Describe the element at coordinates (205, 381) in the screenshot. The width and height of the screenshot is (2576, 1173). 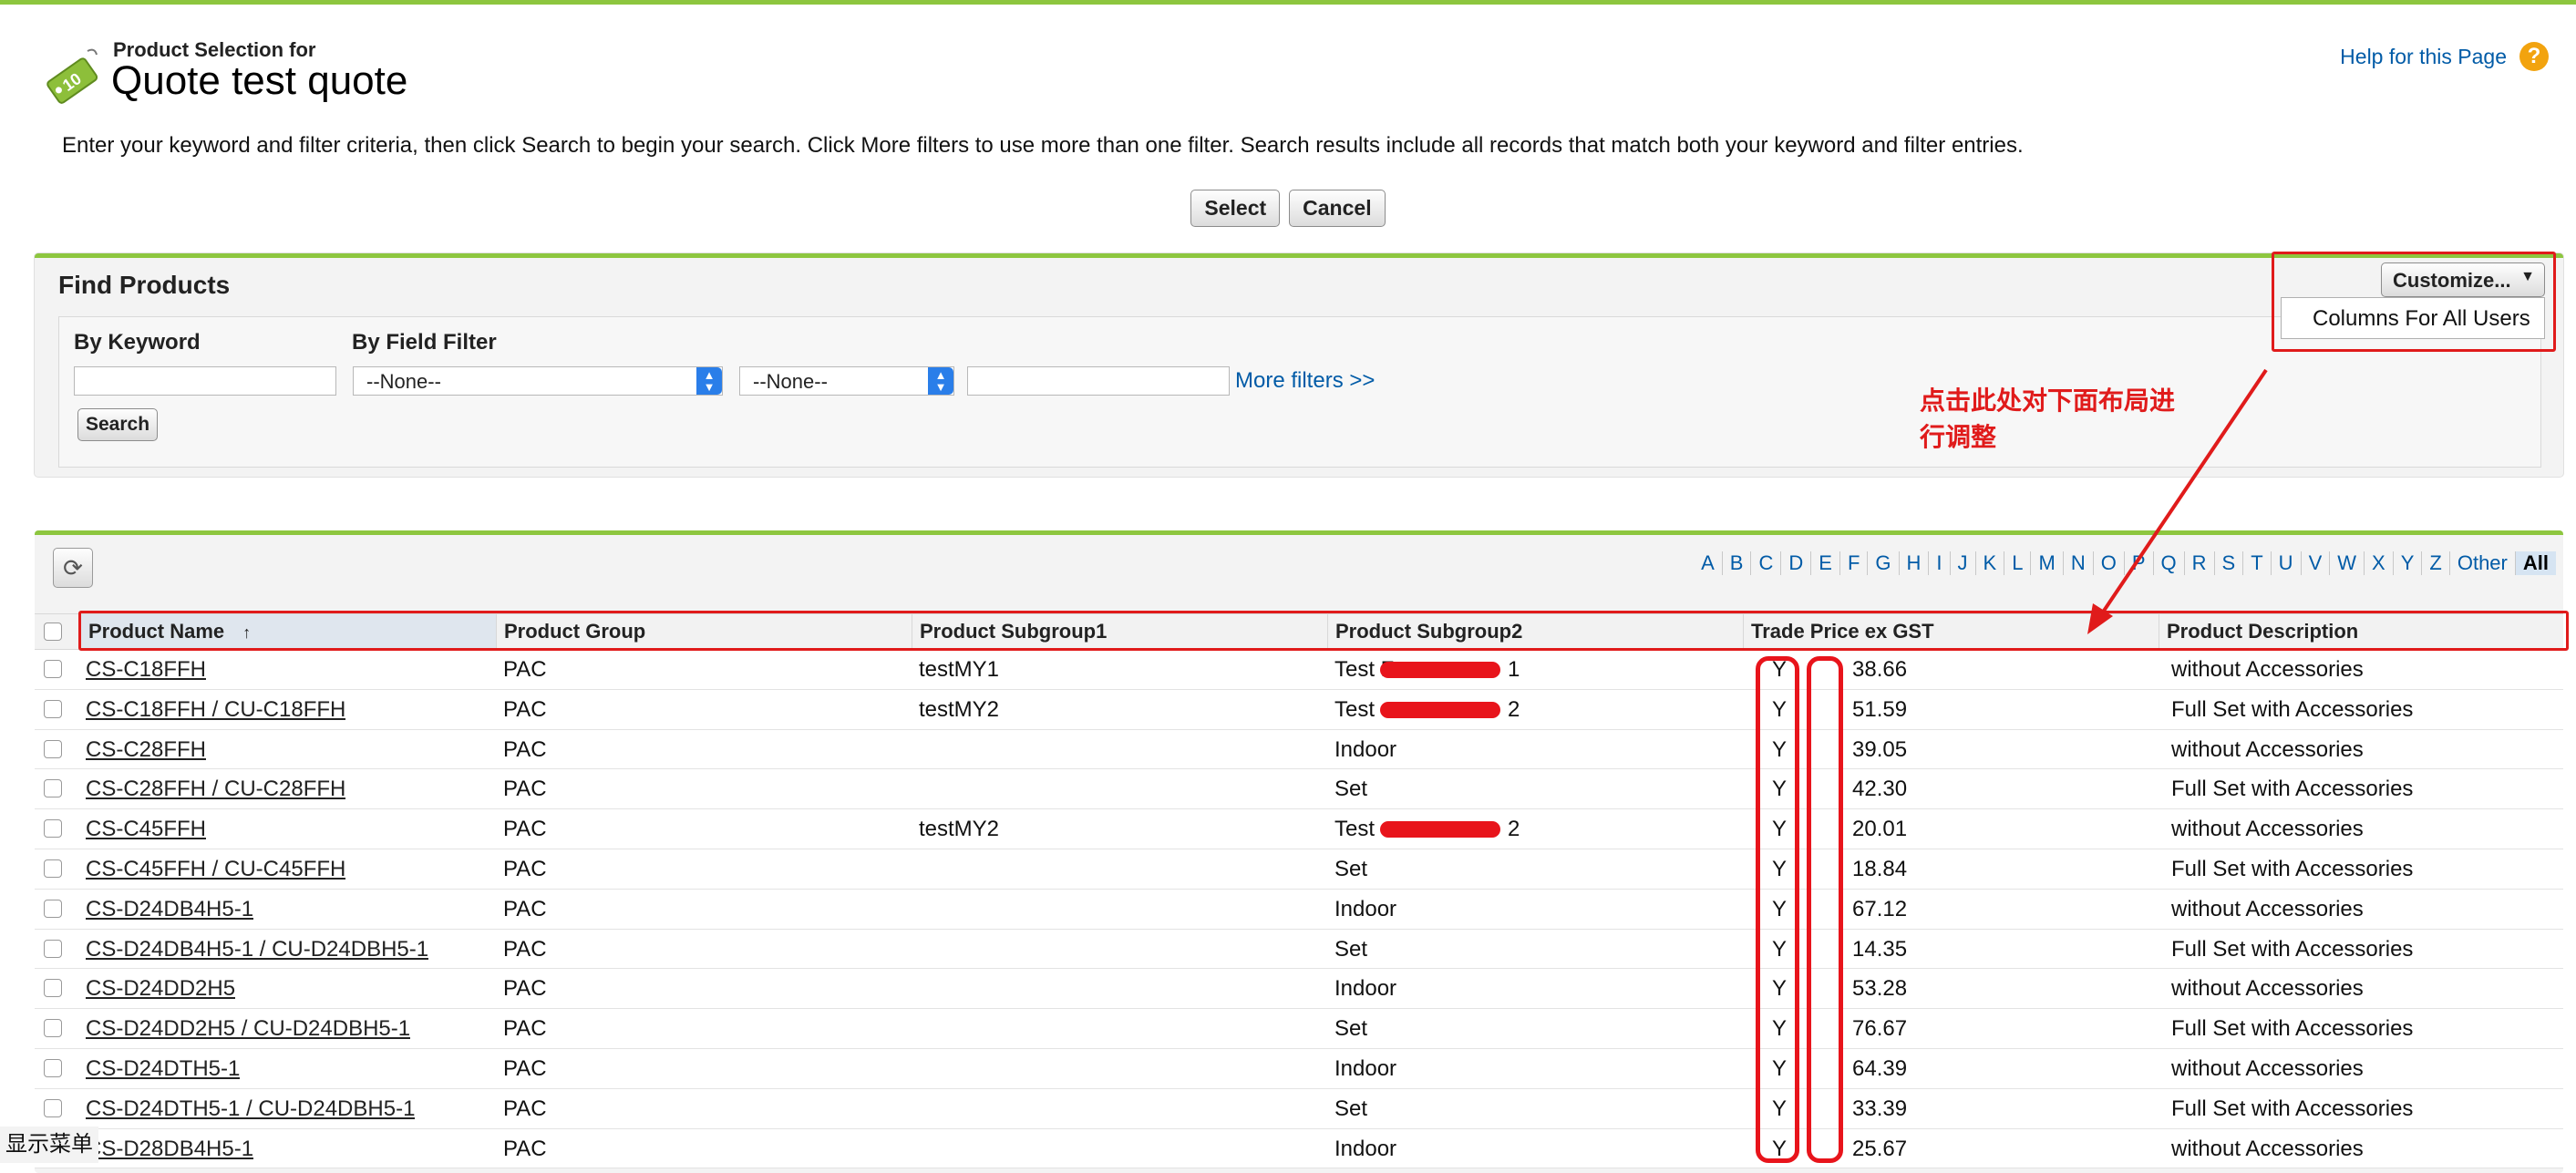
I see `keyword-input` at that location.